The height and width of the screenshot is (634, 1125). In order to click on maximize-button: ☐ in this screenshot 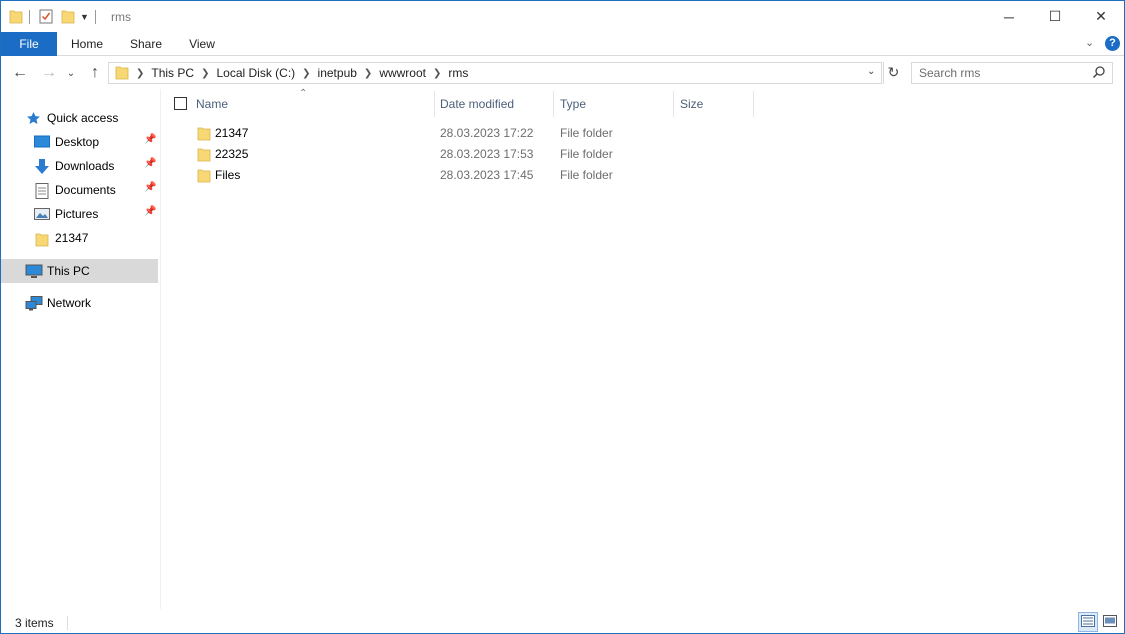, I will do `click(1055, 16)`.